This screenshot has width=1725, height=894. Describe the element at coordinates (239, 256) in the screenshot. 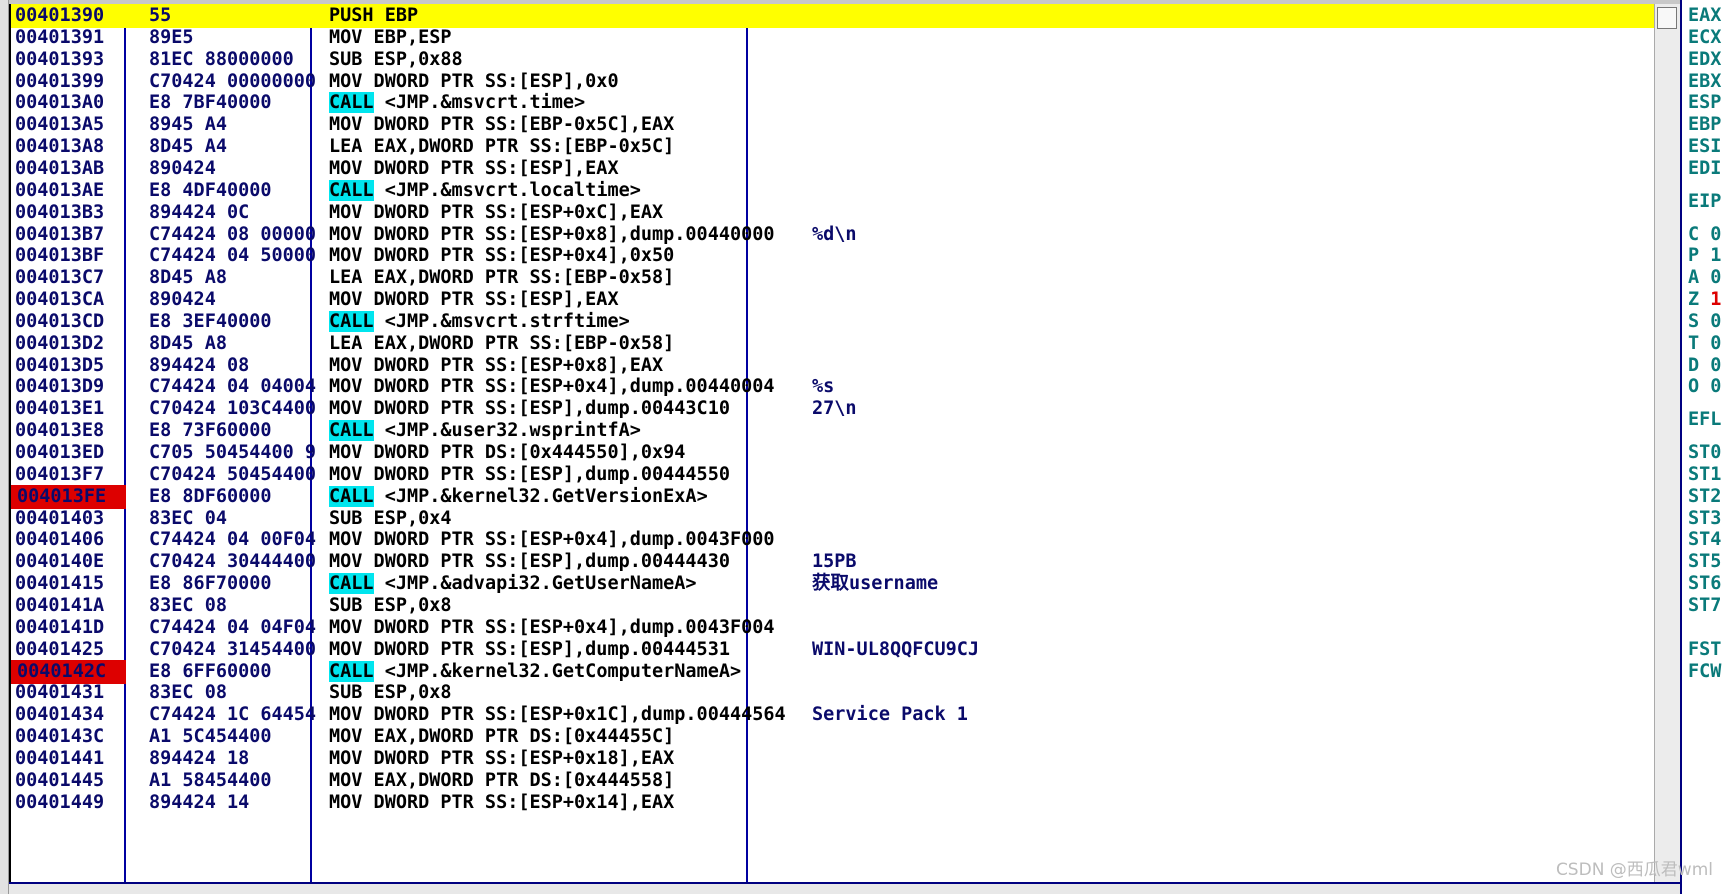

I see `hex-dump-cell: C74424 04 50000` at that location.